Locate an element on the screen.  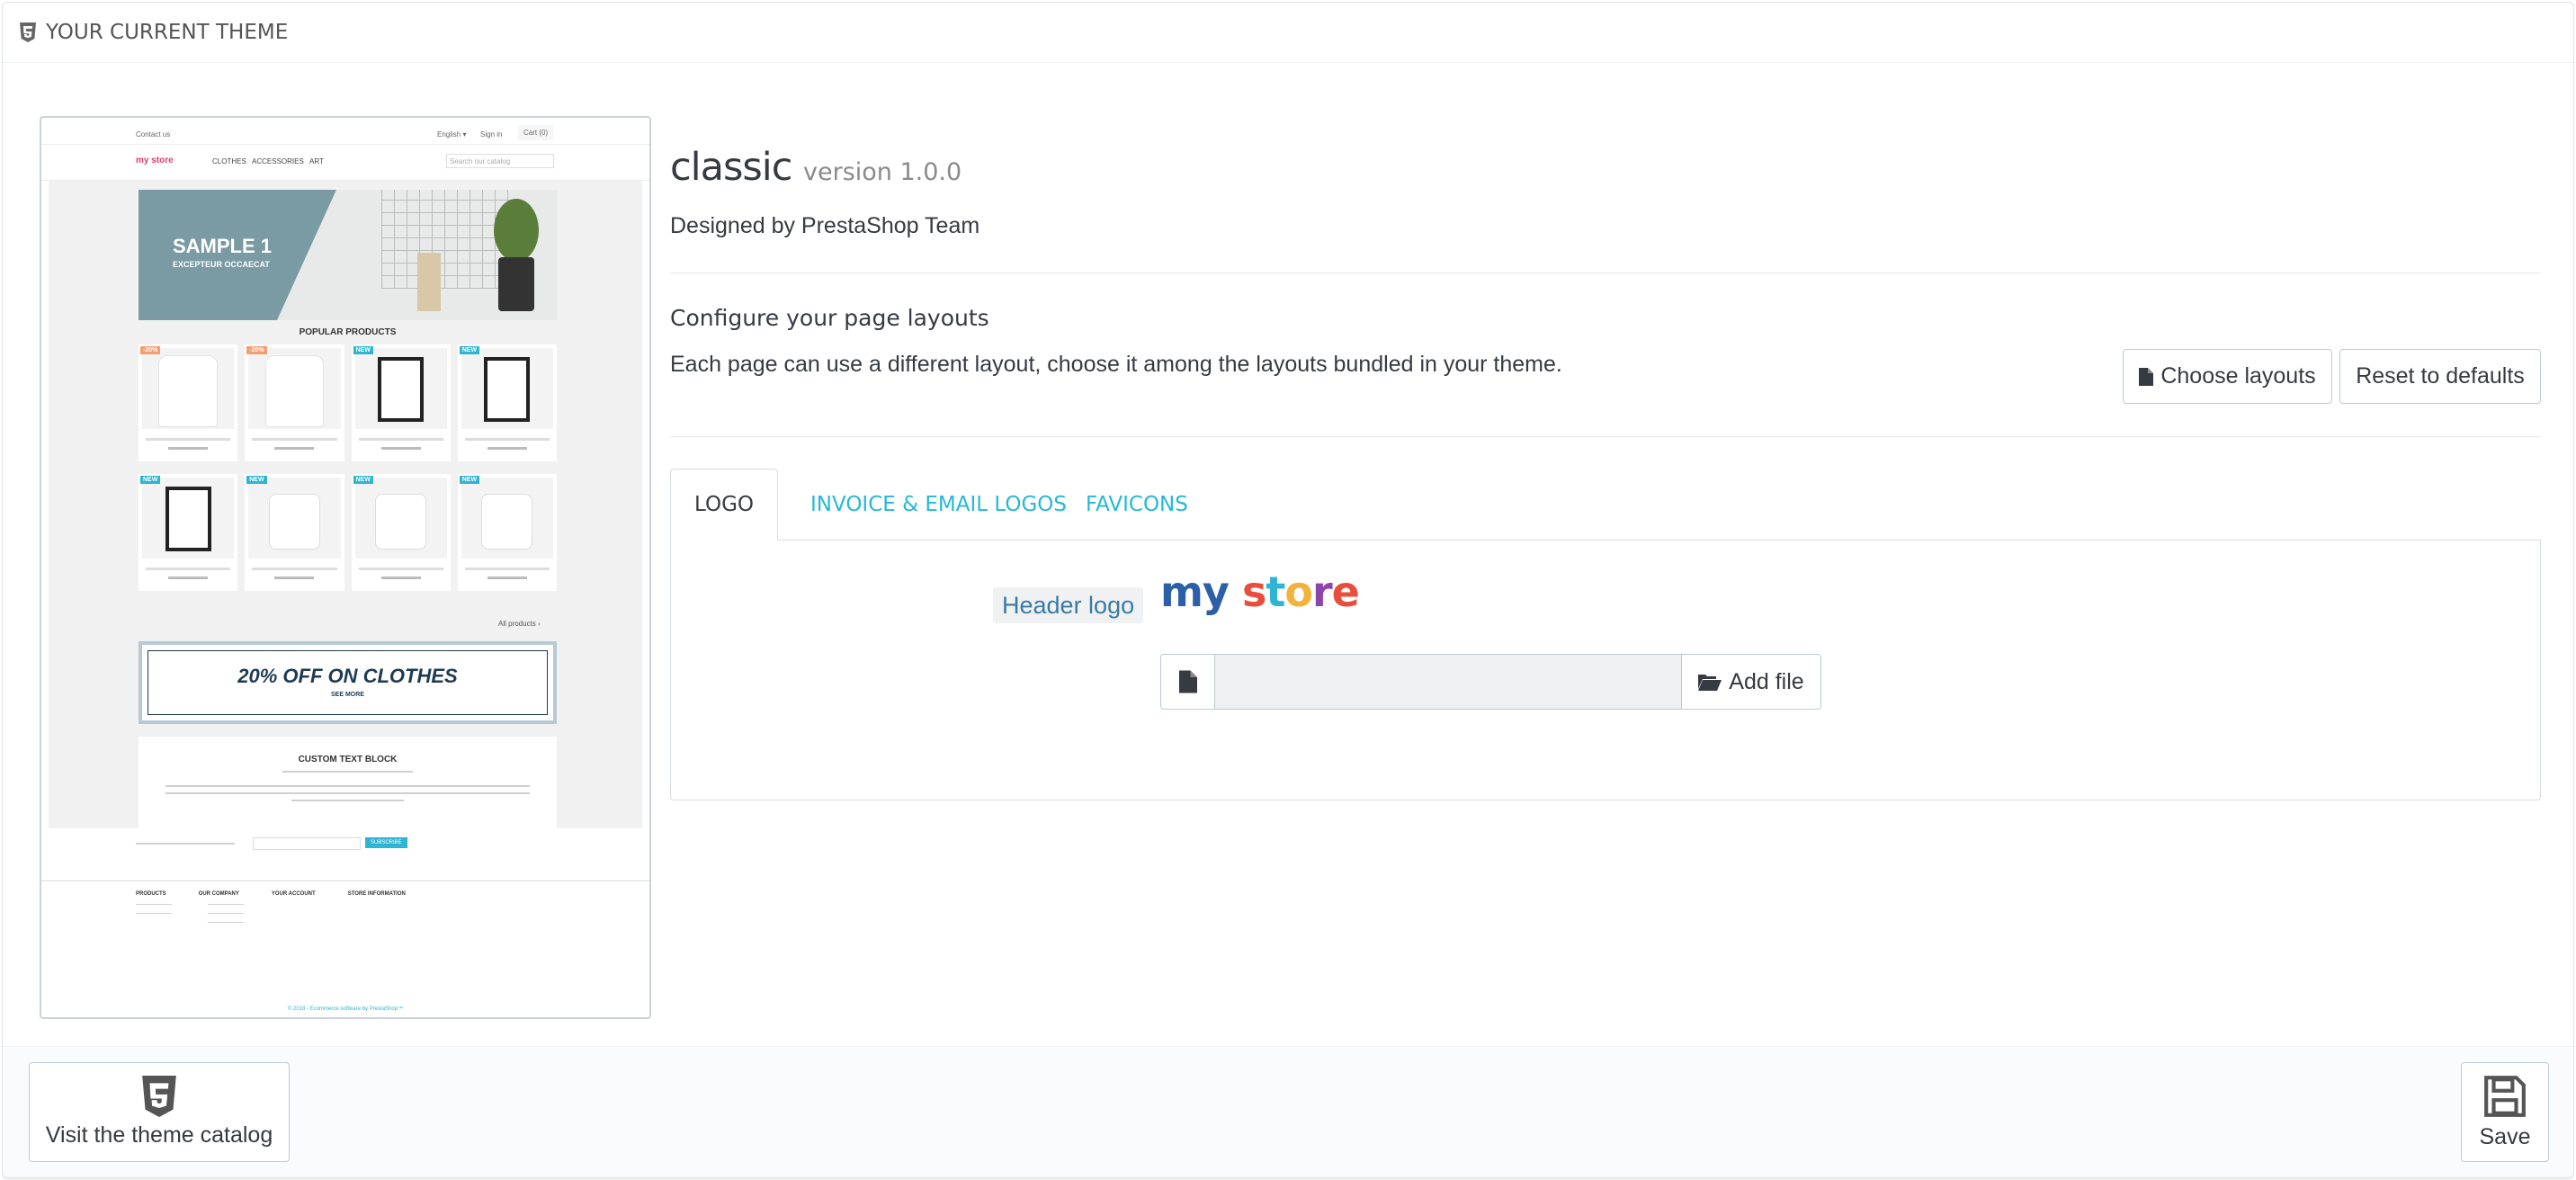
reset-label: Reset to defaults is located at coordinates (2440, 376).